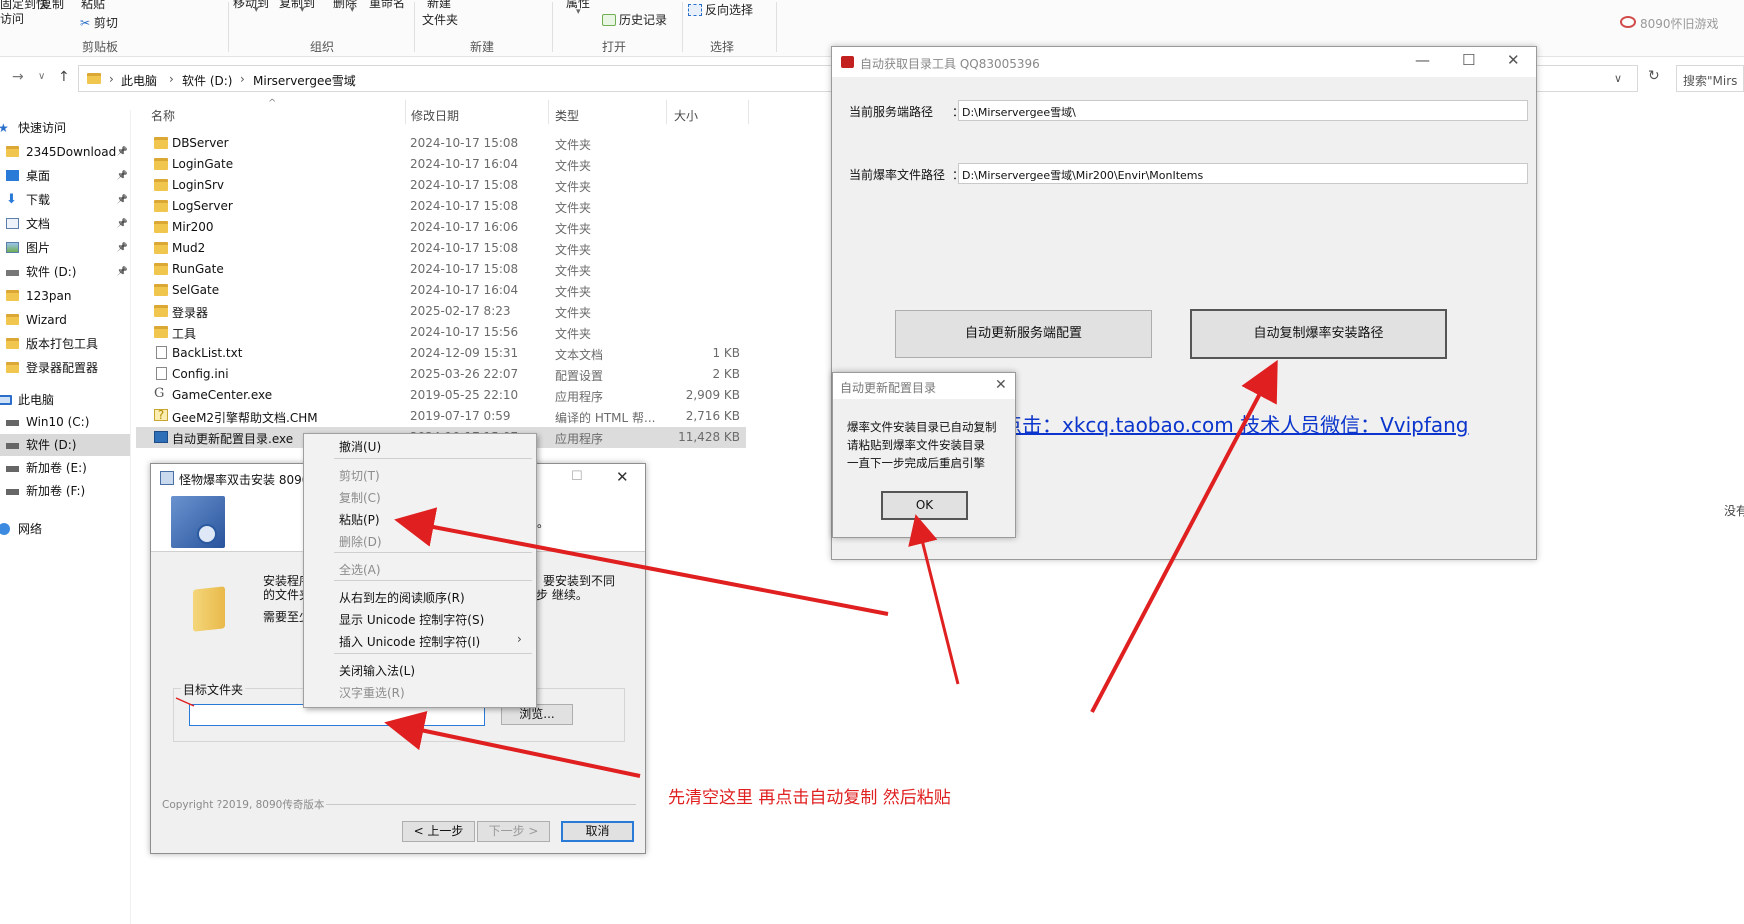 Image resolution: width=1744 pixels, height=924 pixels. What do you see at coordinates (441, 290) in the screenshot?
I see `file-row: SelGate 2024-10-17 16:04 文件夹` at bounding box center [441, 290].